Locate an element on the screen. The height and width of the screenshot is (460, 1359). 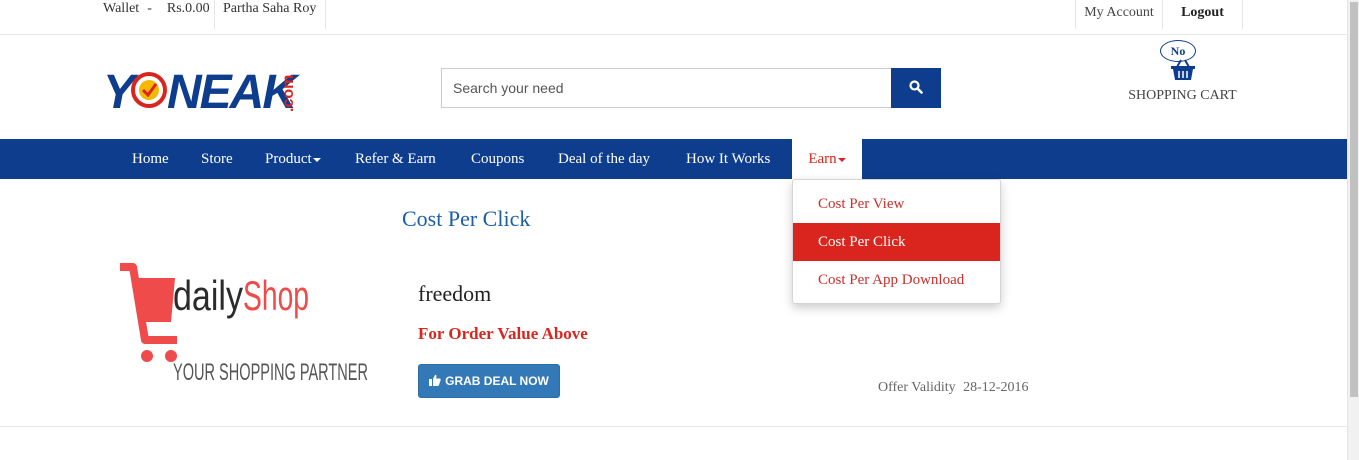
search-bar is located at coordinates (691, 88).